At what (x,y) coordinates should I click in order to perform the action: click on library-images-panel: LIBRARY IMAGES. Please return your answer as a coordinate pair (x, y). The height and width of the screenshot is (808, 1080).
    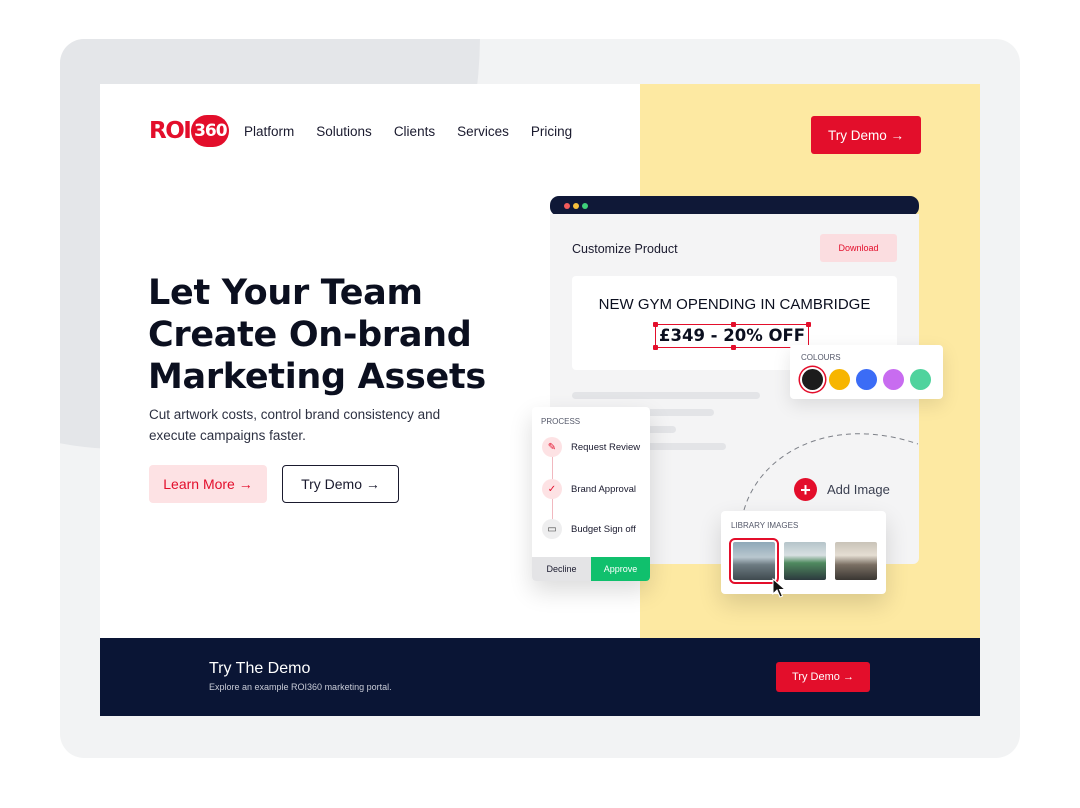
    Looking at the image, I should click on (803, 552).